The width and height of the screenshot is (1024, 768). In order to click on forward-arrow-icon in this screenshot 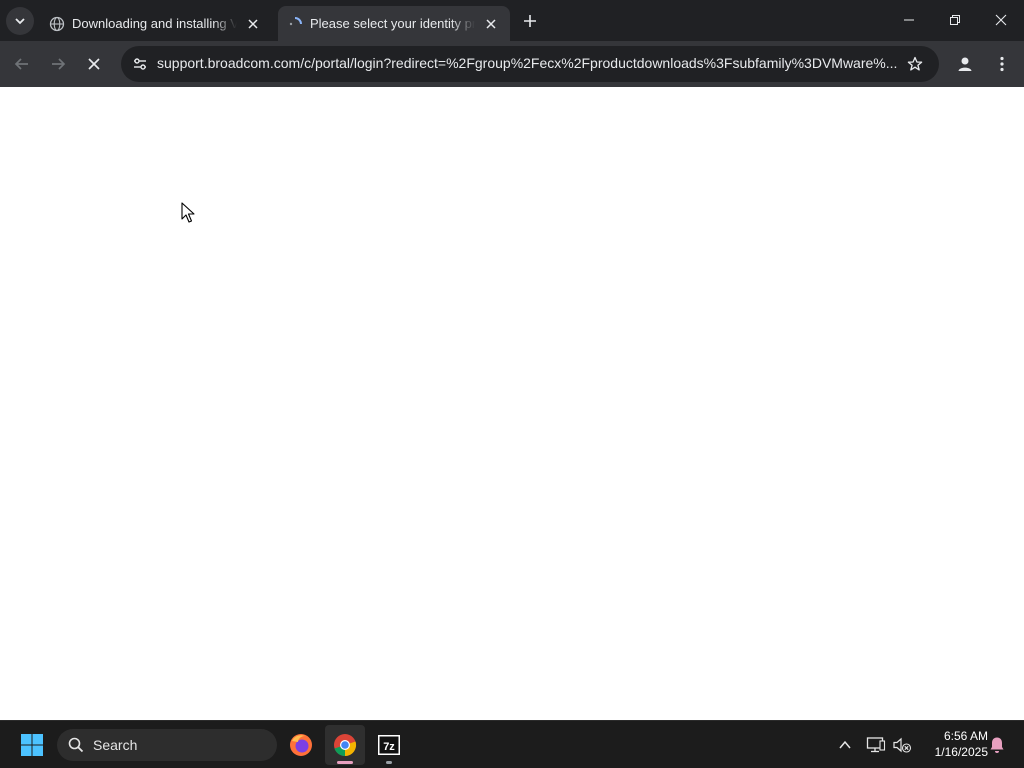, I will do `click(59, 64)`.